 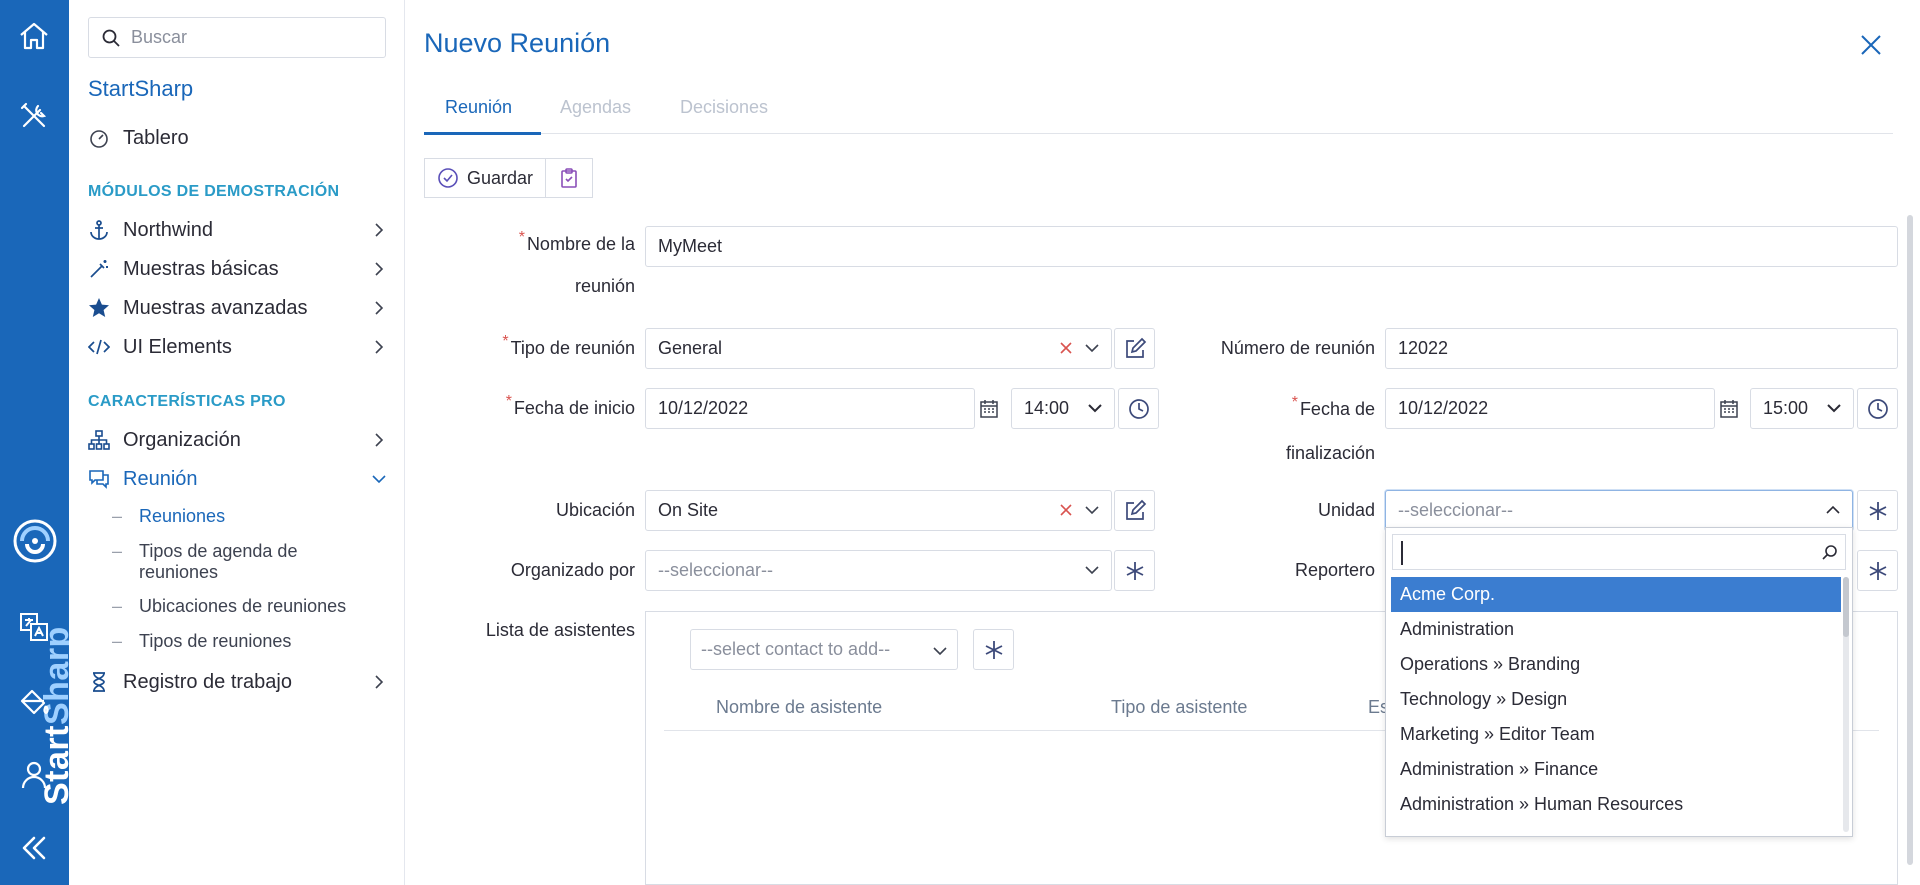 What do you see at coordinates (824, 649) in the screenshot?
I see `attendee-add-select: --select contact to add--` at bounding box center [824, 649].